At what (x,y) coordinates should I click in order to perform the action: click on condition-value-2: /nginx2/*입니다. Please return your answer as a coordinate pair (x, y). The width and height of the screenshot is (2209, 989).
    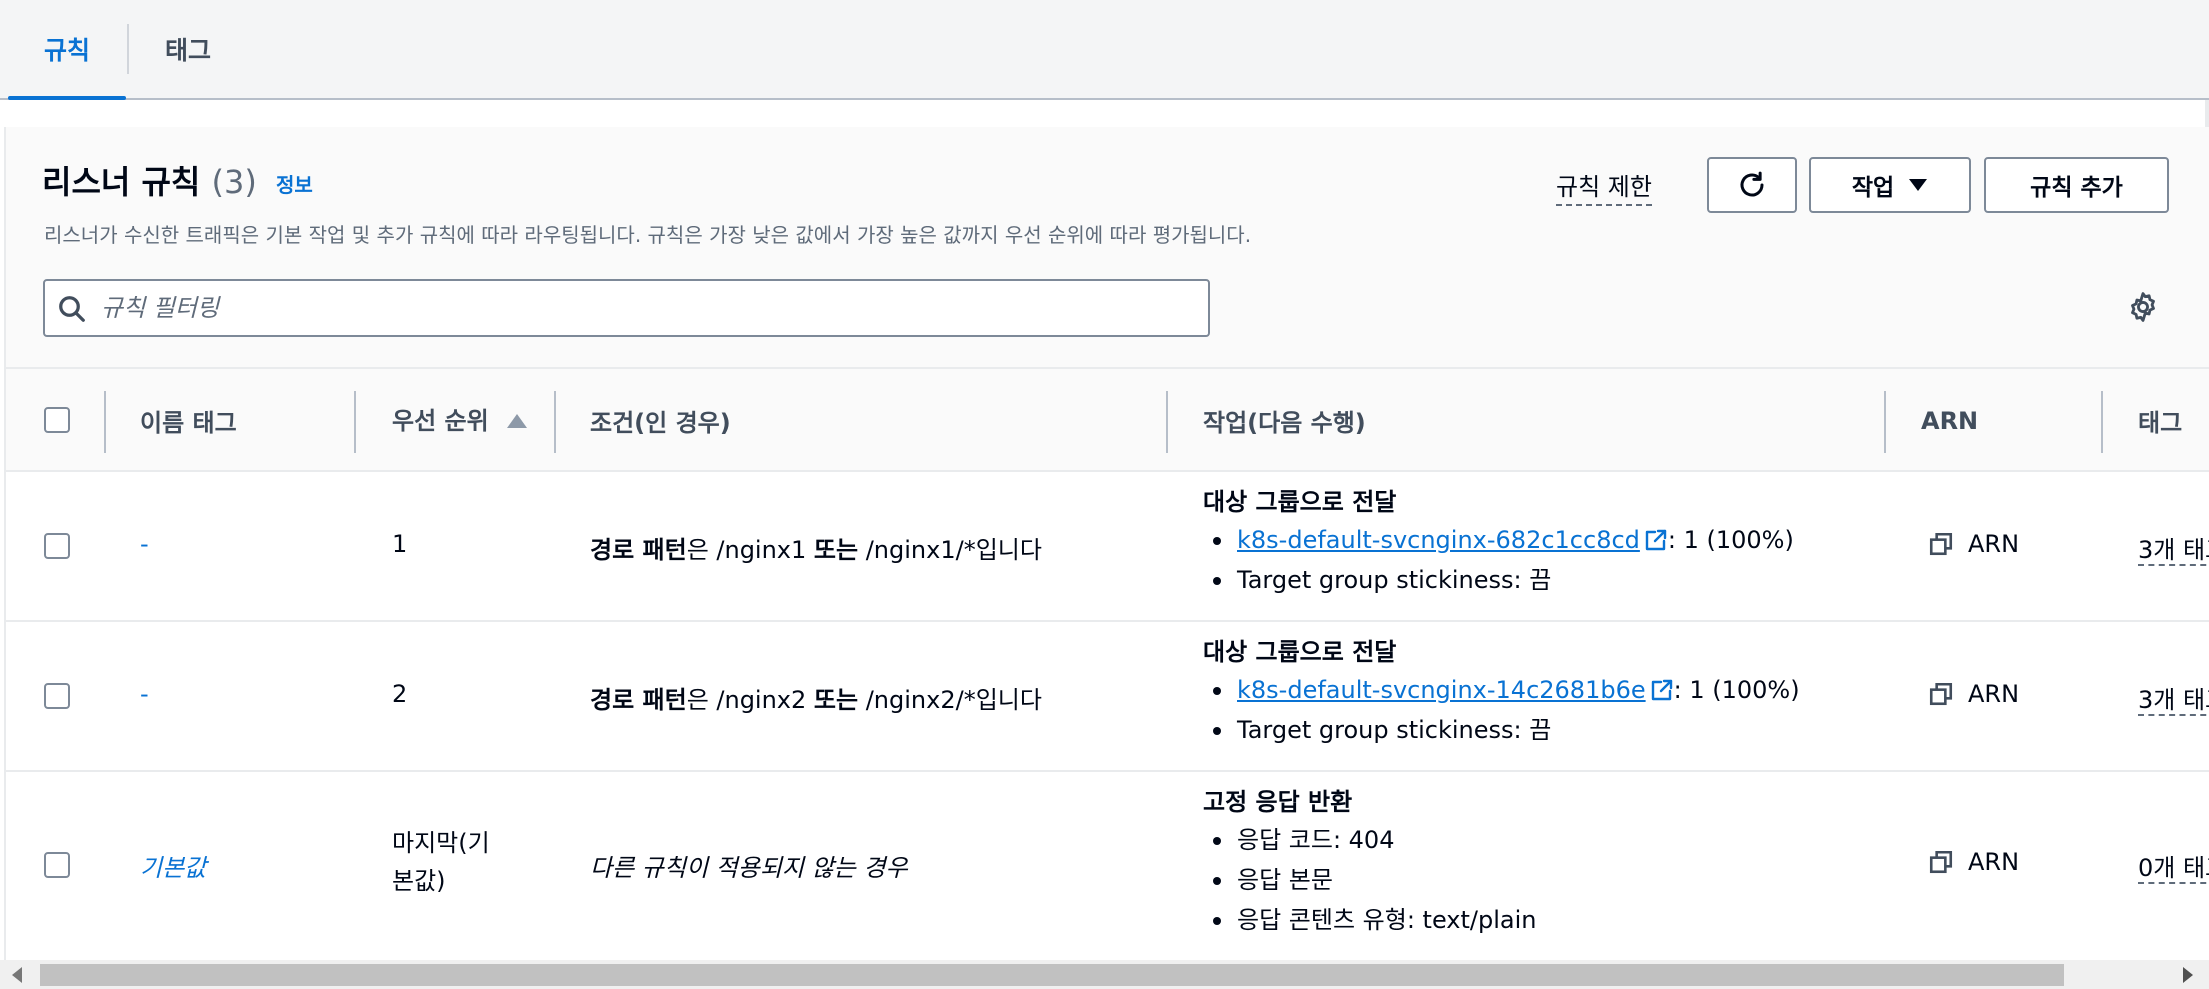
    Looking at the image, I should click on (950, 700).